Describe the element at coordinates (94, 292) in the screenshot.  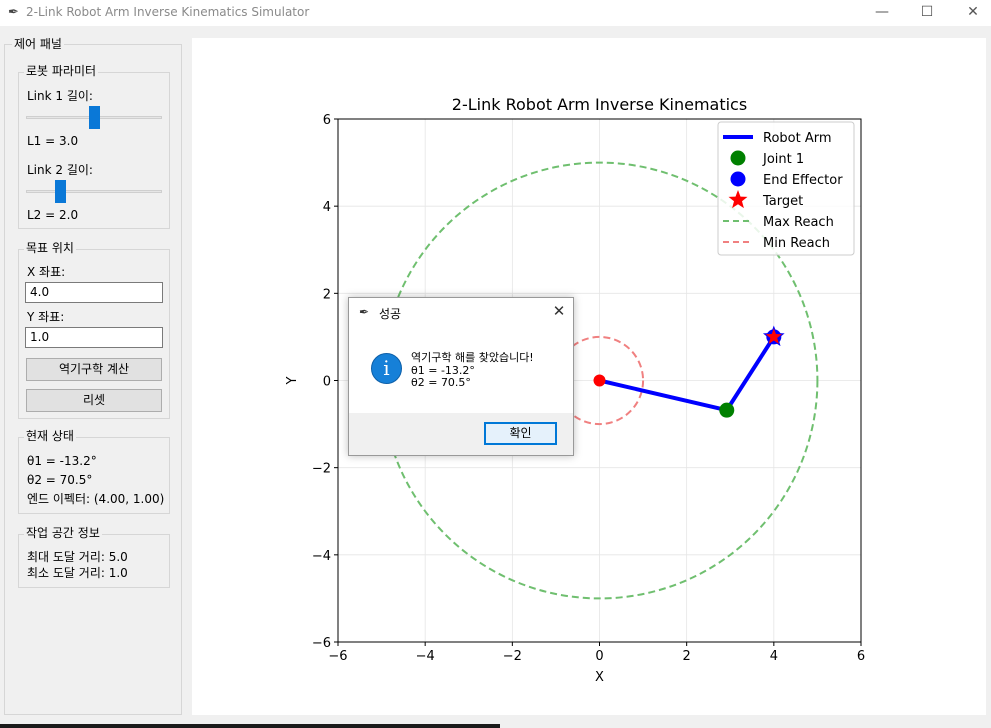
I see `x-coord-input: 4.0` at that location.